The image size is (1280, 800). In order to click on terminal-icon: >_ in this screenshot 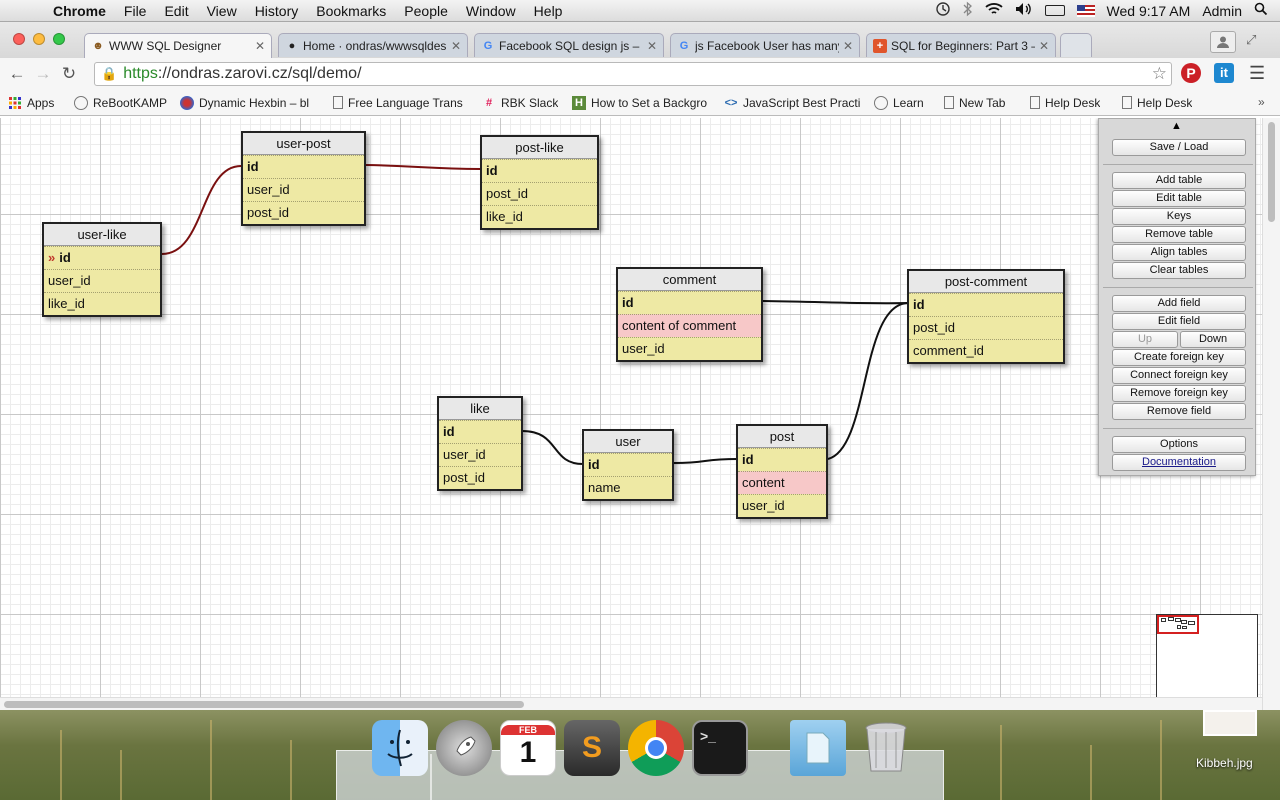, I will do `click(720, 748)`.